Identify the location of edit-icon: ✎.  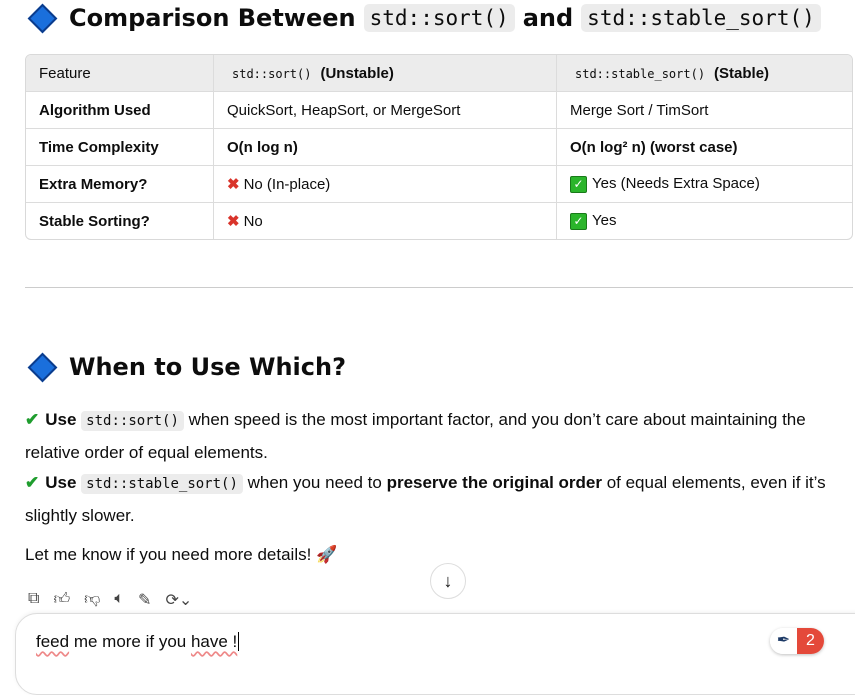
(144, 600).